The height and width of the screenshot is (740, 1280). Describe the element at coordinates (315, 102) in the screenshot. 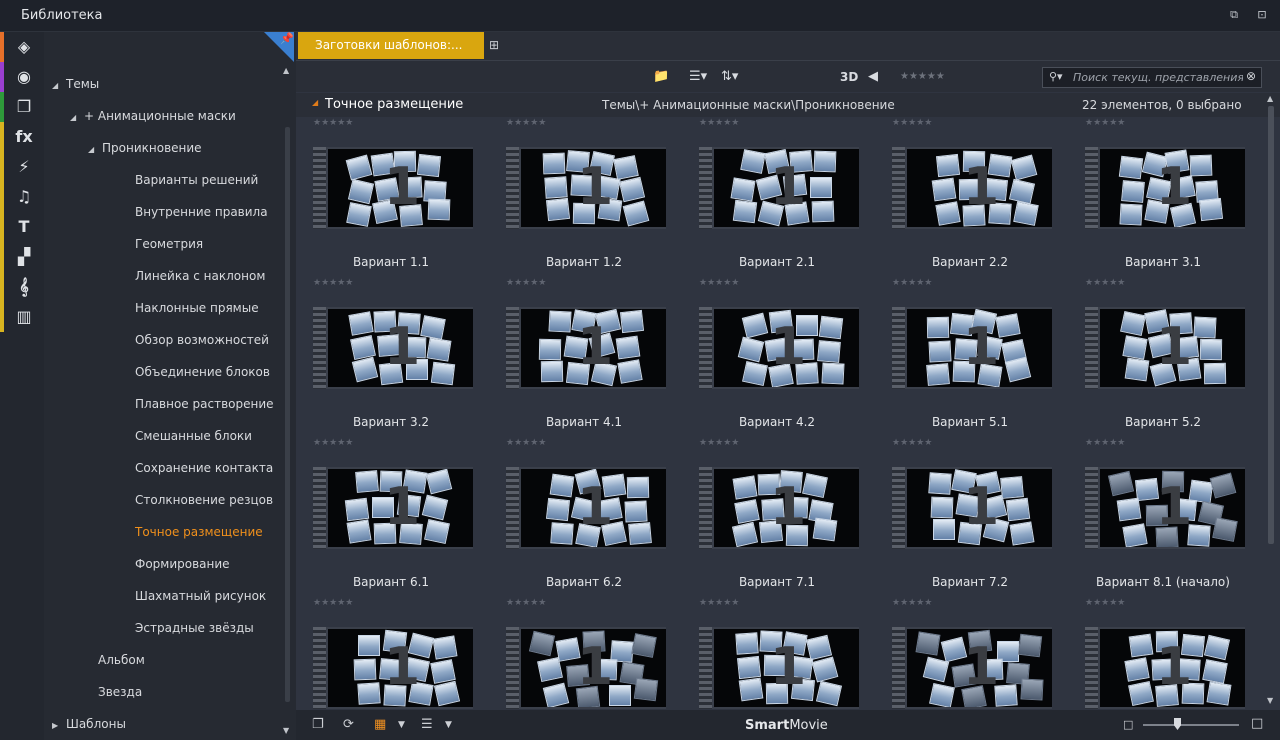

I see `collapse-icon: ◢` at that location.